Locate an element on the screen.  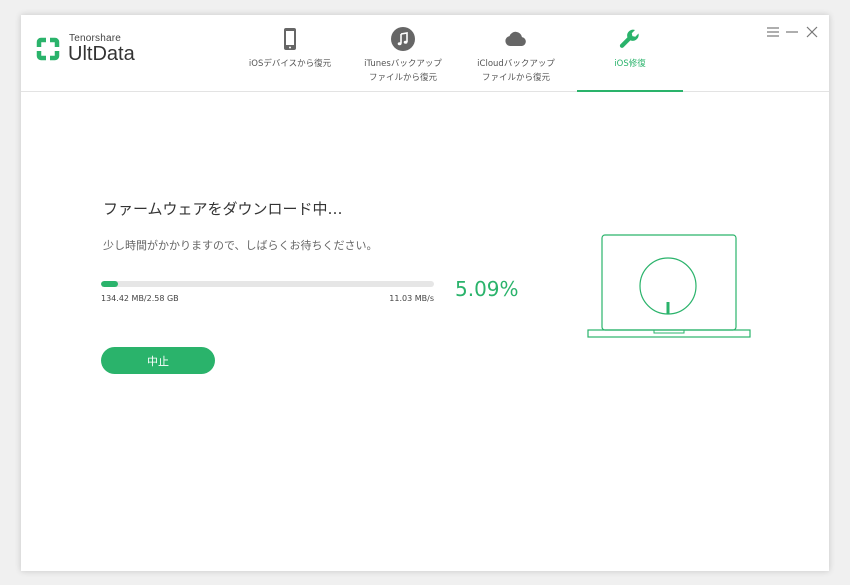
download-progress-bar is located at coordinates (267, 284).